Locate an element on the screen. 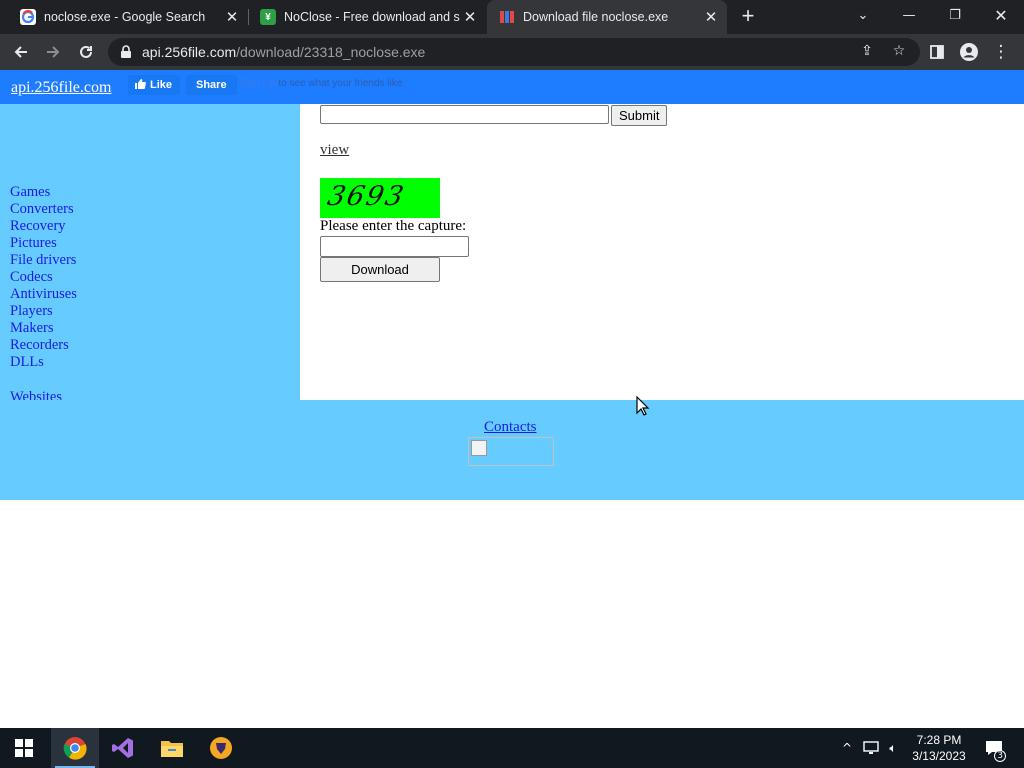 The height and width of the screenshot is (768, 1024). google-icon is located at coordinates (28, 17).